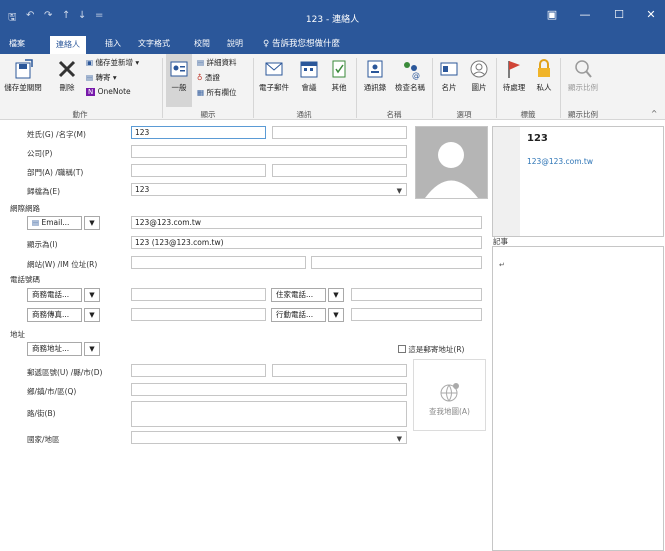  Describe the element at coordinates (274, 87) in the screenshot. I see `email-label: 電子郵件` at that location.